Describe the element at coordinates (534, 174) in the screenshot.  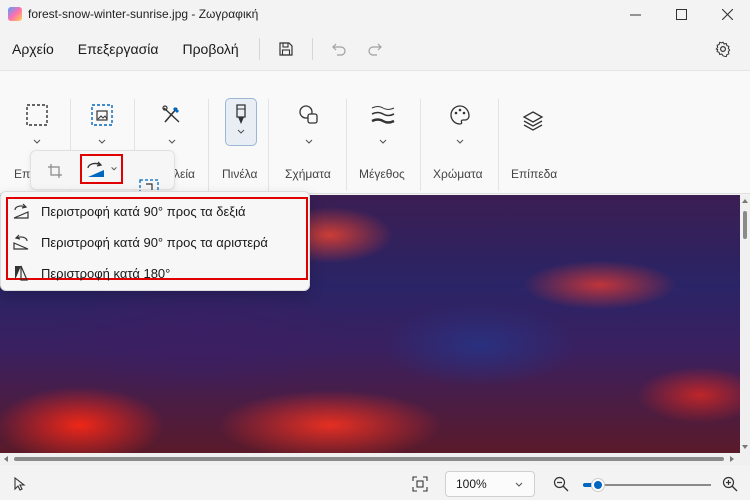
I see `layers-label: Επίπεδα` at that location.